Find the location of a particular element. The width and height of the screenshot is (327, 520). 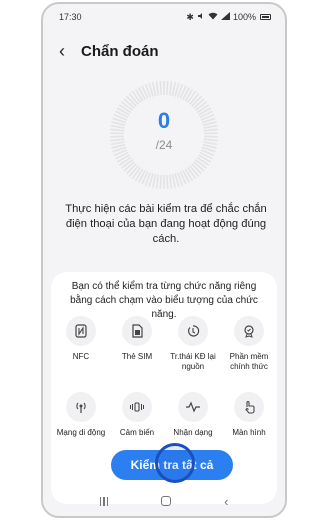

tests-completed-count: 0 is located at coordinates (164, 120).